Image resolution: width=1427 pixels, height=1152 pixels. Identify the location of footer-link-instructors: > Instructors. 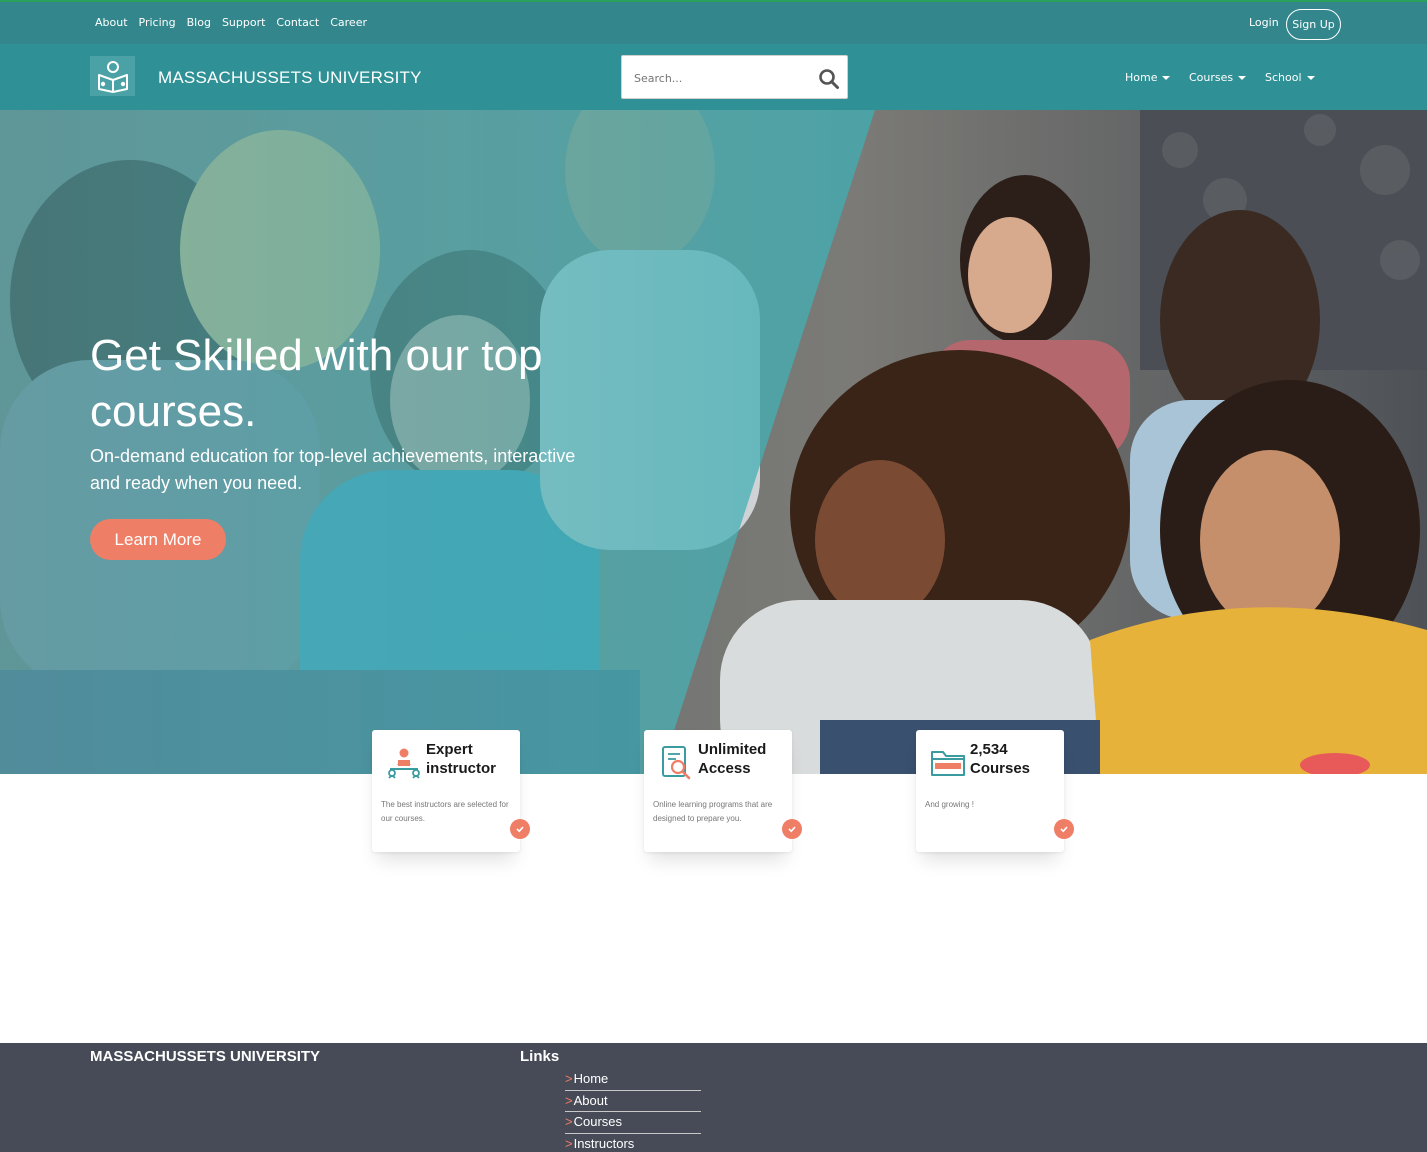
(633, 1143).